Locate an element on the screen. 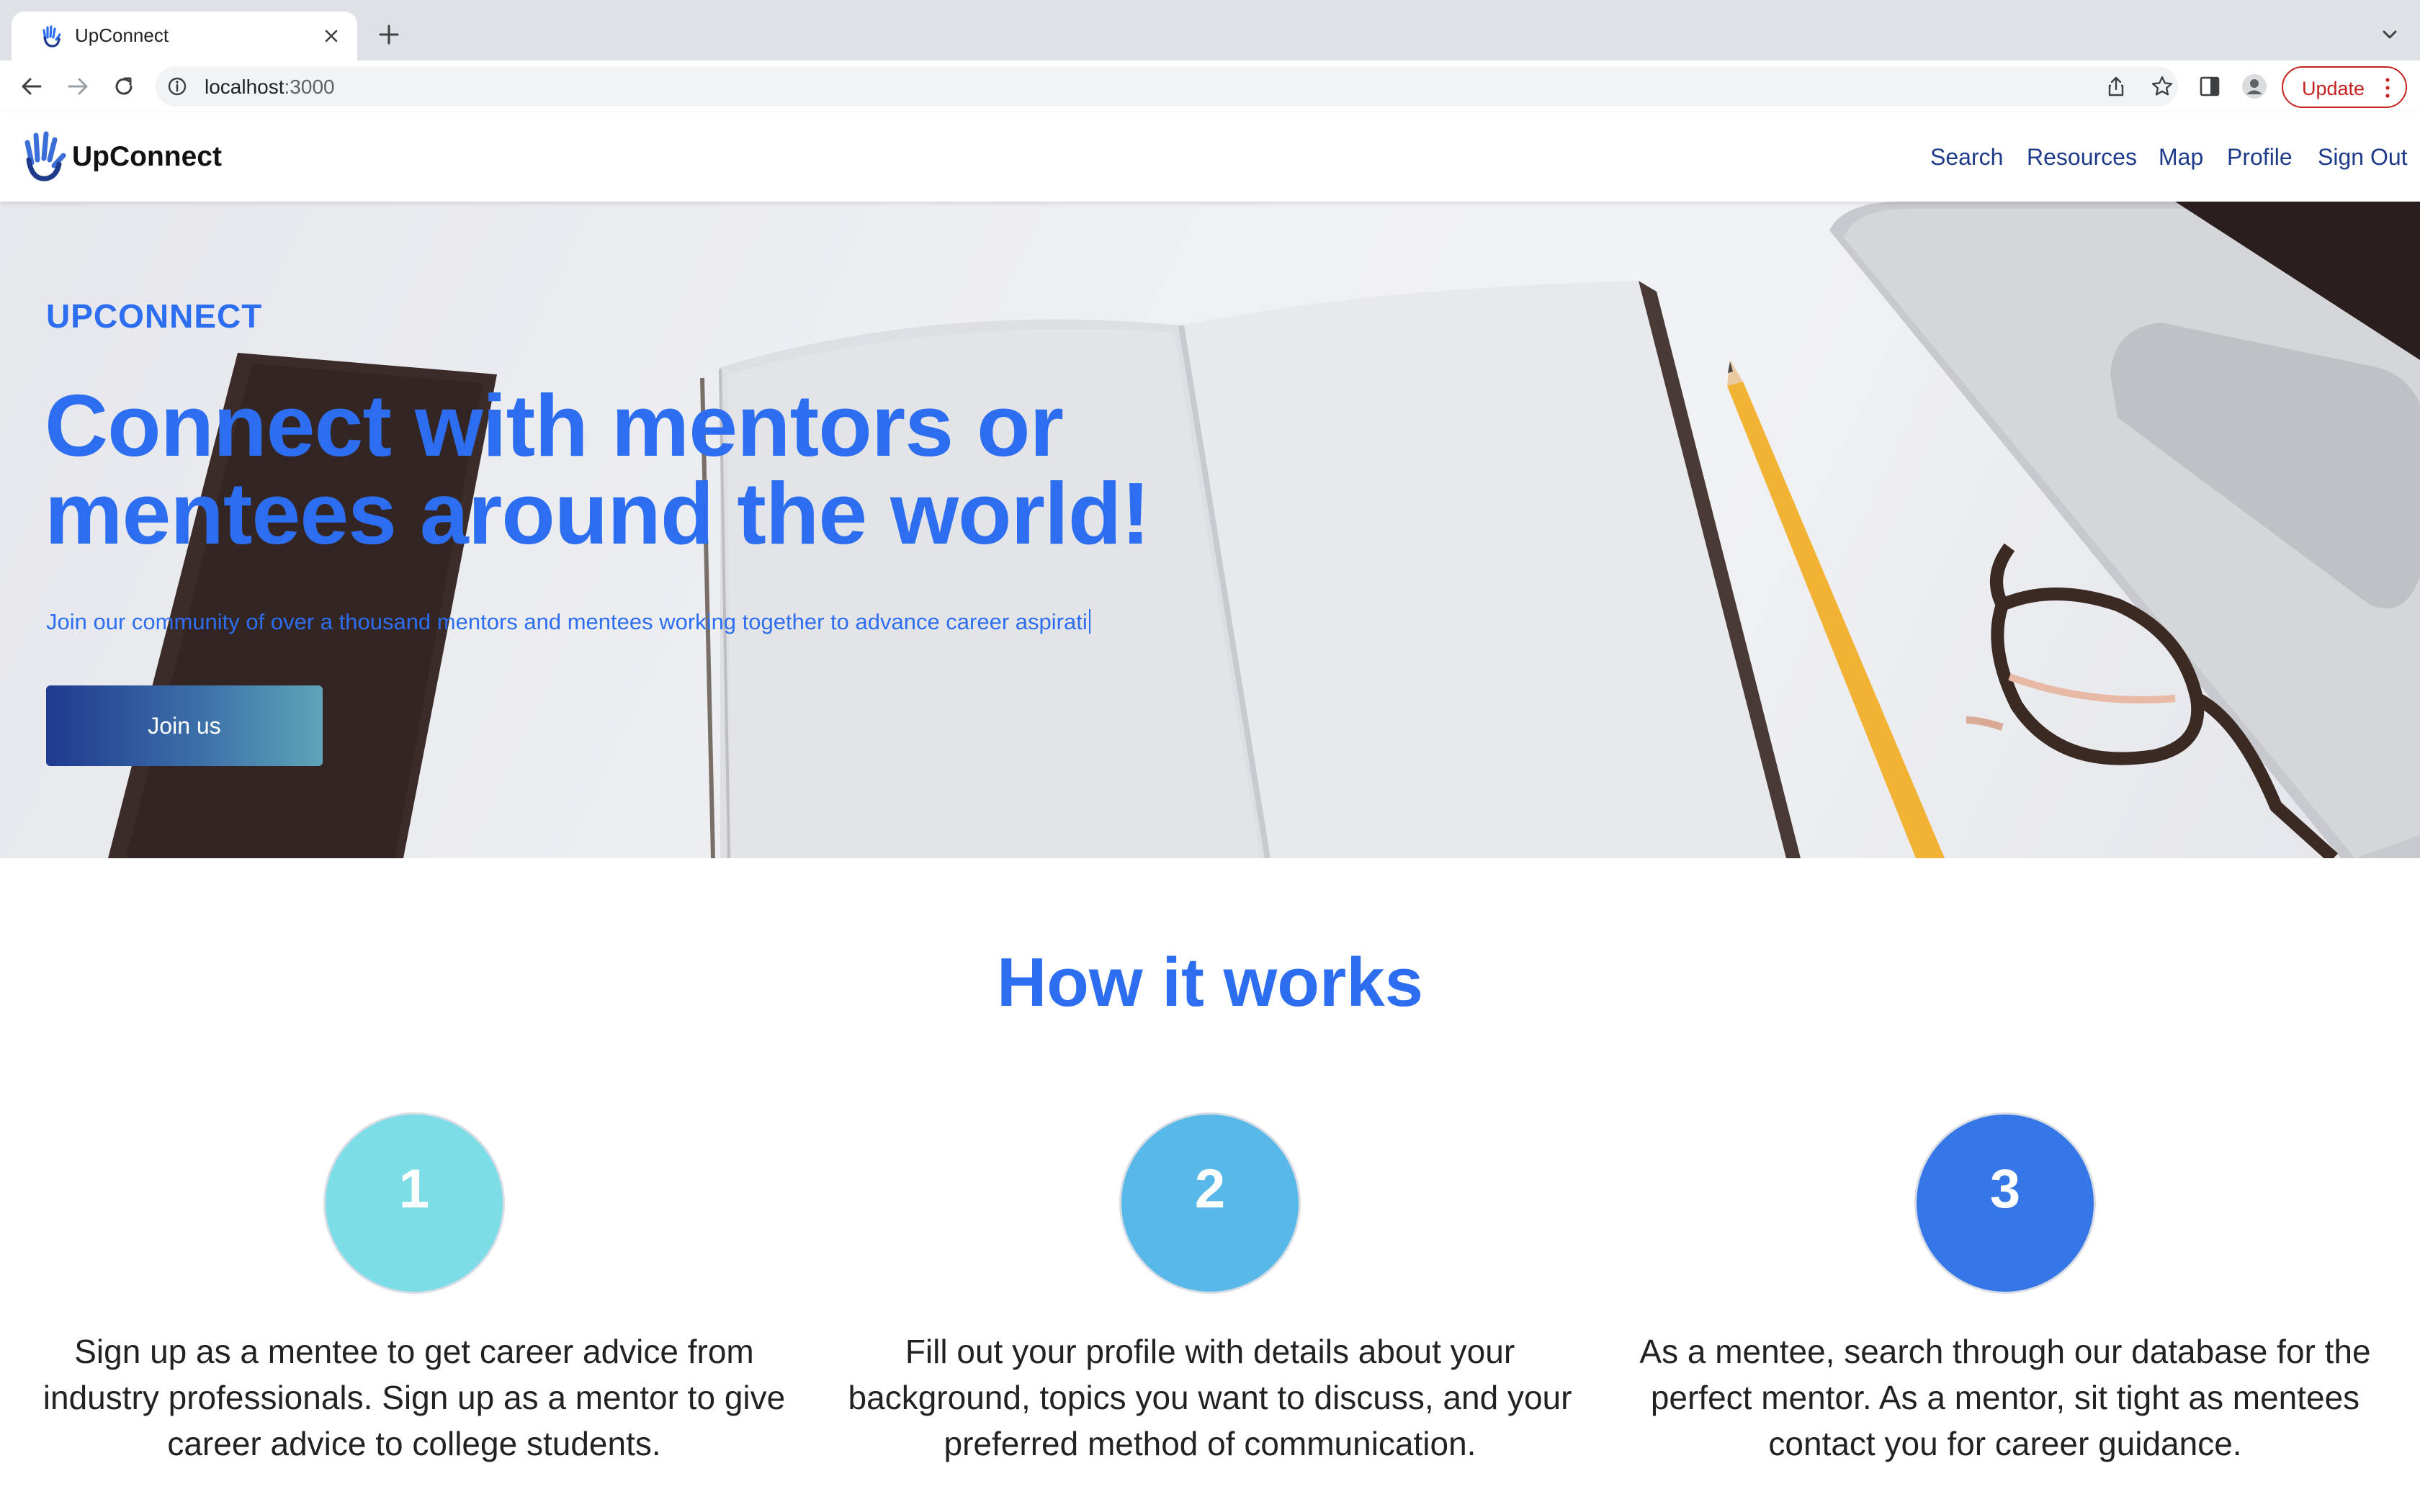  step-number-circle: 3 is located at coordinates (2005, 1203).